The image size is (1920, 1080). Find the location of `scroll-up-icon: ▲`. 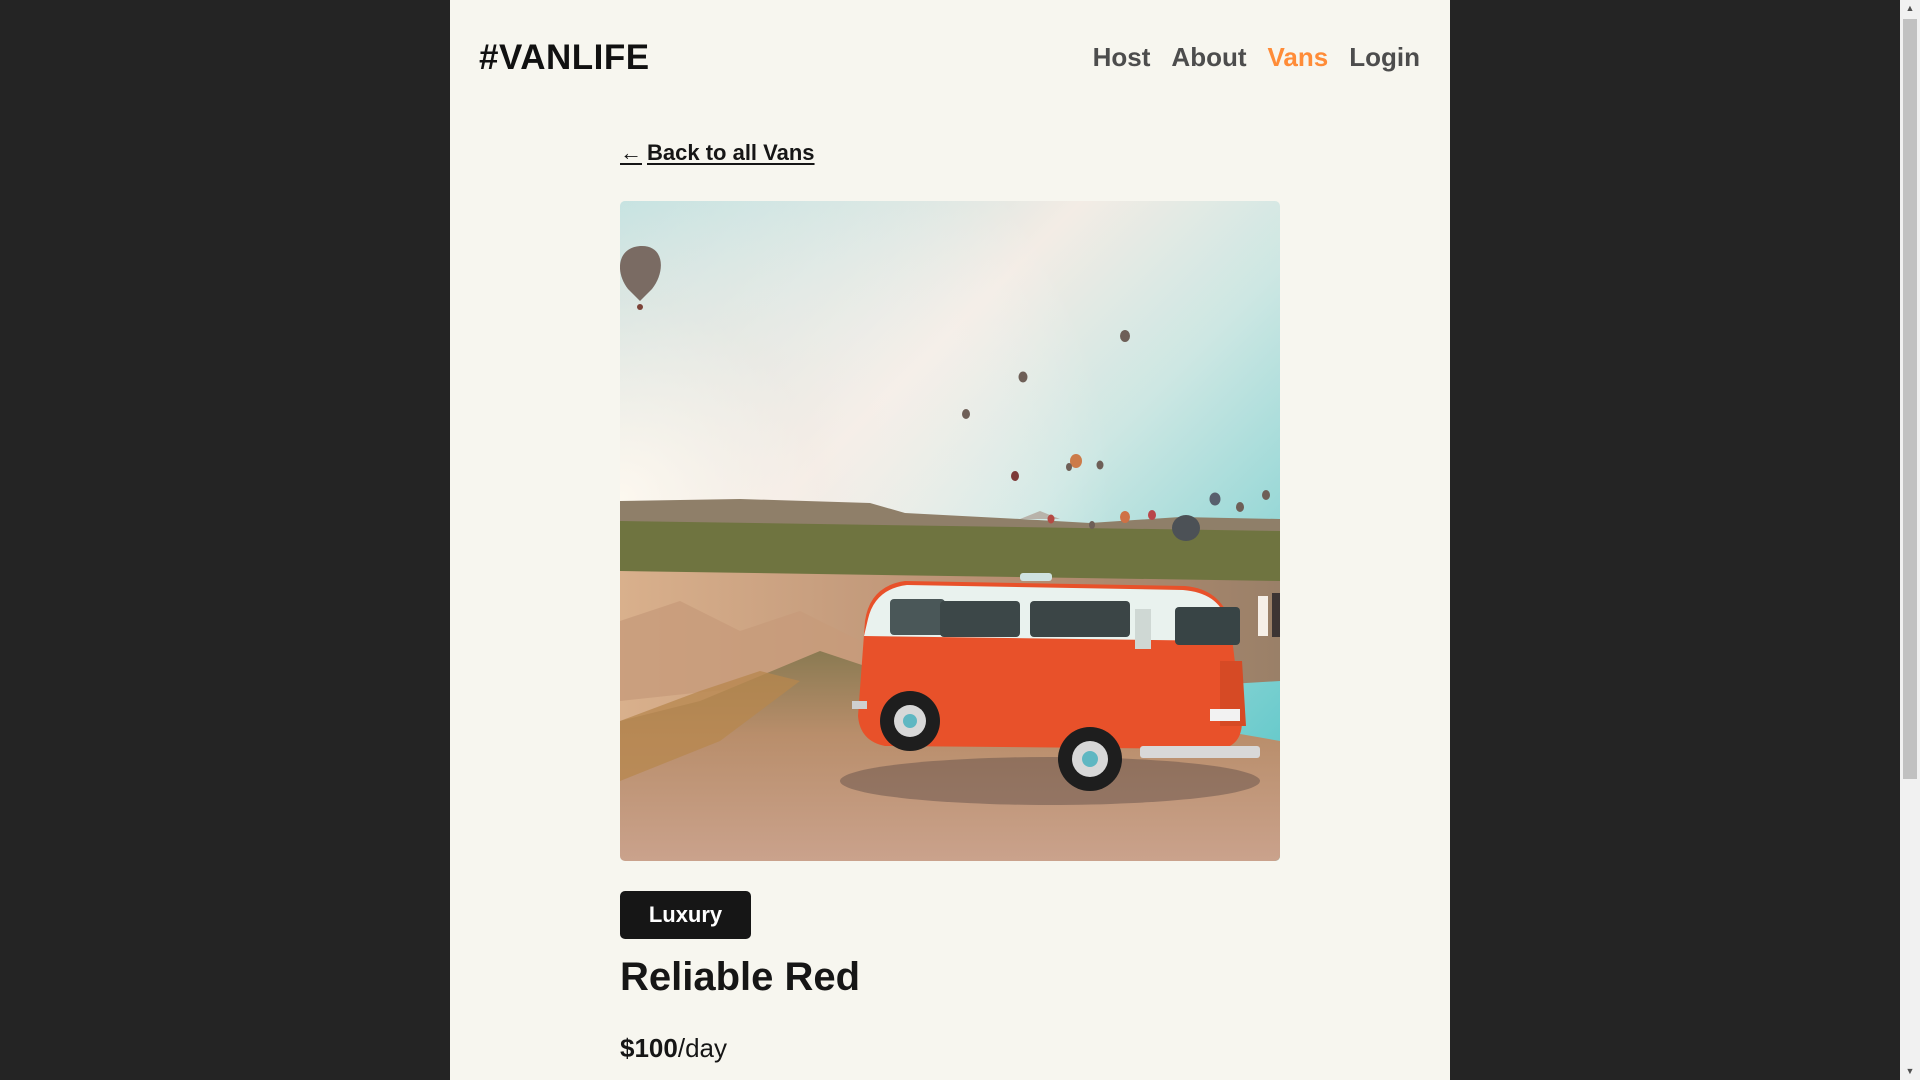

scroll-up-icon: ▲ is located at coordinates (1910, 8).